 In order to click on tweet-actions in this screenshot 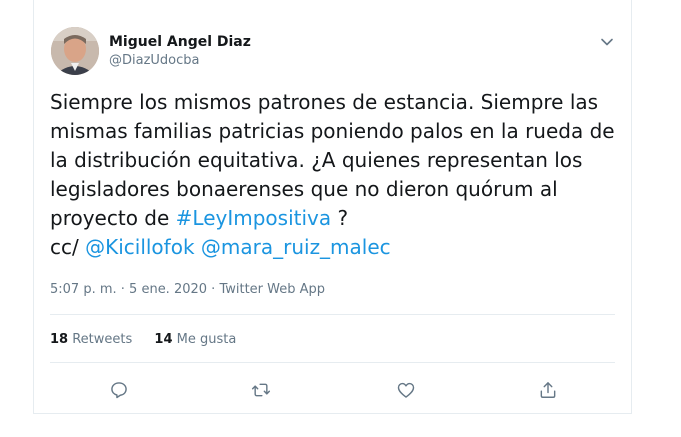, I will do `click(332, 390)`.